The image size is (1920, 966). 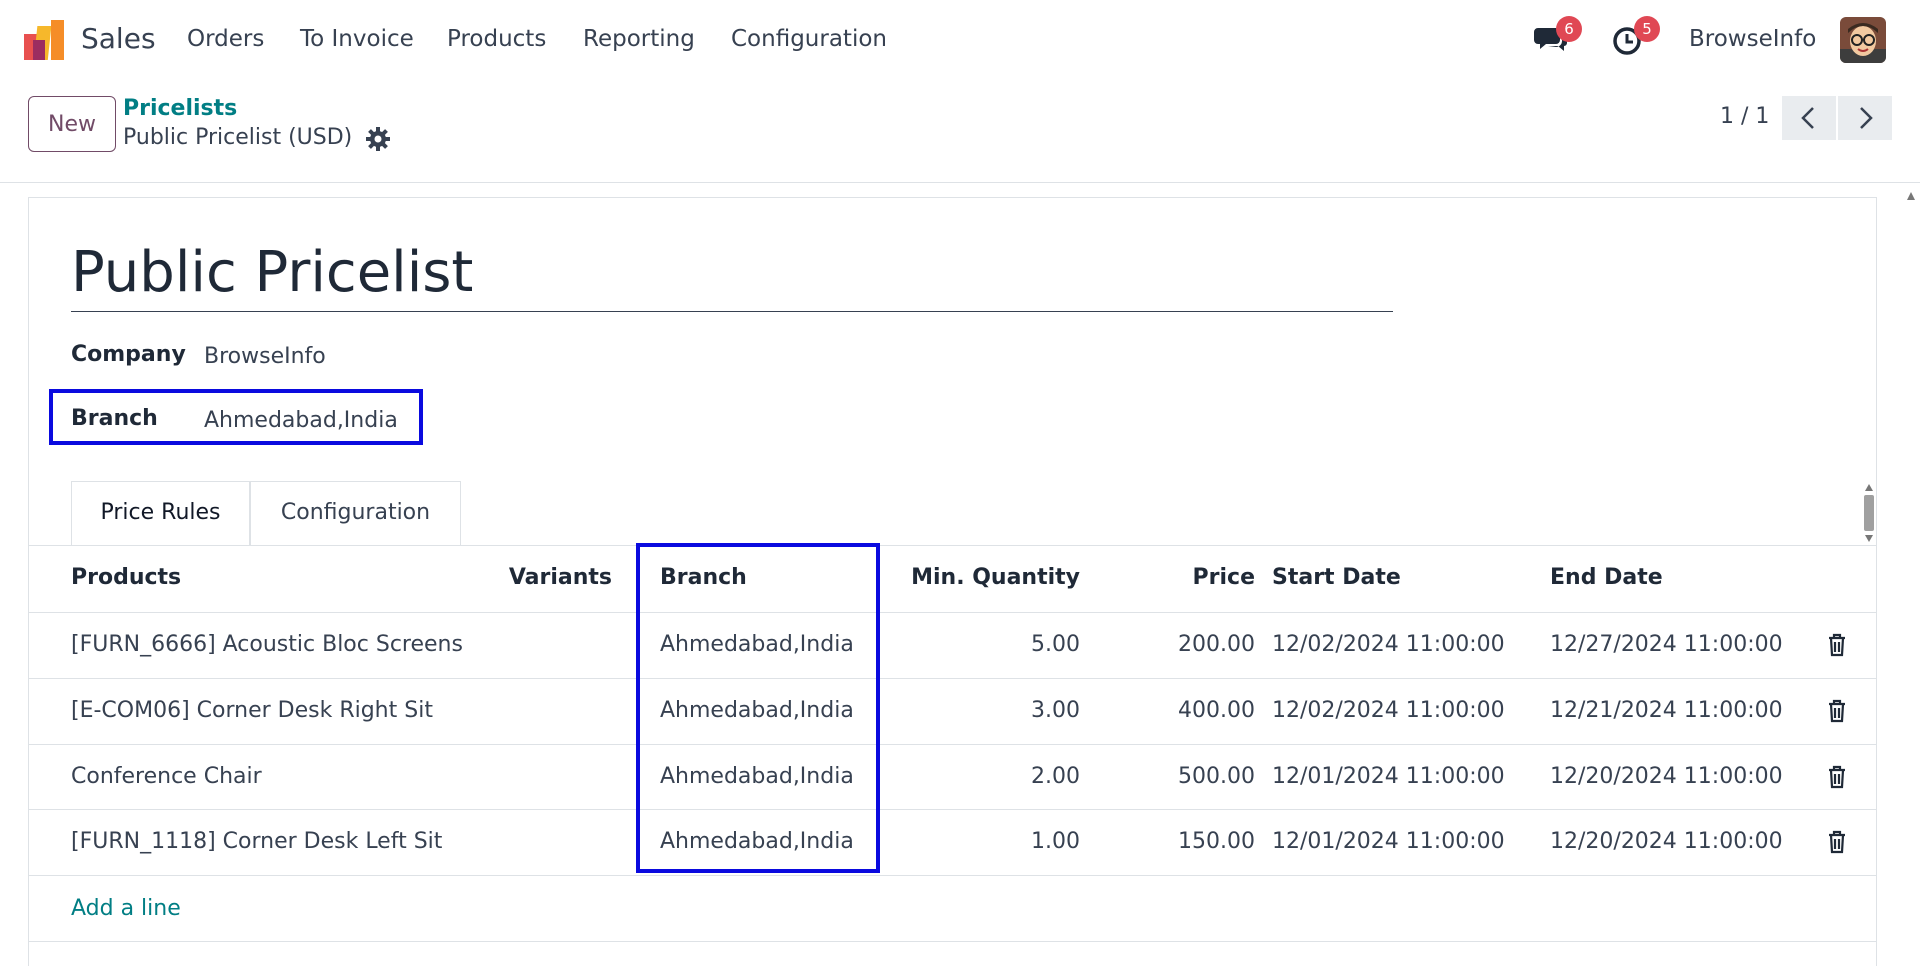 What do you see at coordinates (118, 38) in the screenshot?
I see `app-name: Sales` at bounding box center [118, 38].